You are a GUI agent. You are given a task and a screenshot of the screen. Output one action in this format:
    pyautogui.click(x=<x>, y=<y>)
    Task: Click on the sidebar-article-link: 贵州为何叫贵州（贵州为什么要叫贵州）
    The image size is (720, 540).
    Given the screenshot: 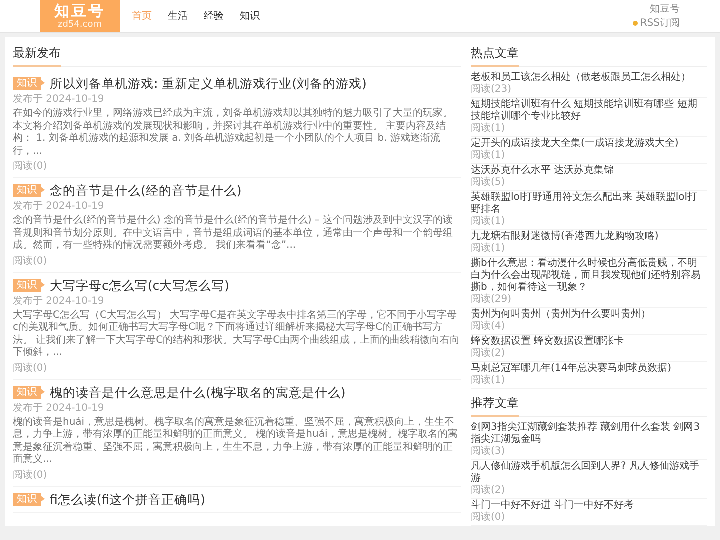 What is the action you would take?
    pyautogui.click(x=589, y=315)
    